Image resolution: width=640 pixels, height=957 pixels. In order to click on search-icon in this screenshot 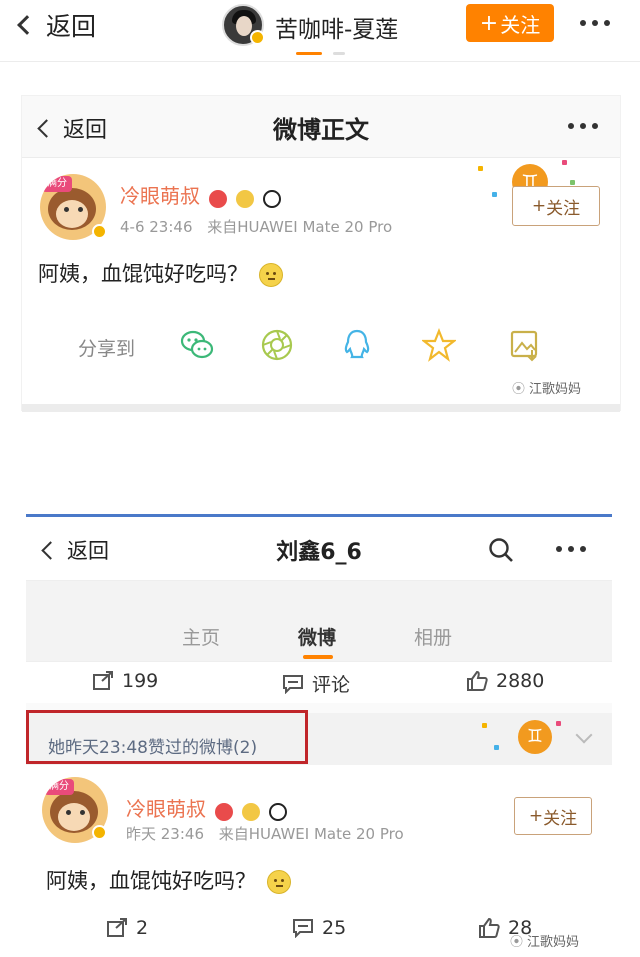, I will do `click(501, 550)`.